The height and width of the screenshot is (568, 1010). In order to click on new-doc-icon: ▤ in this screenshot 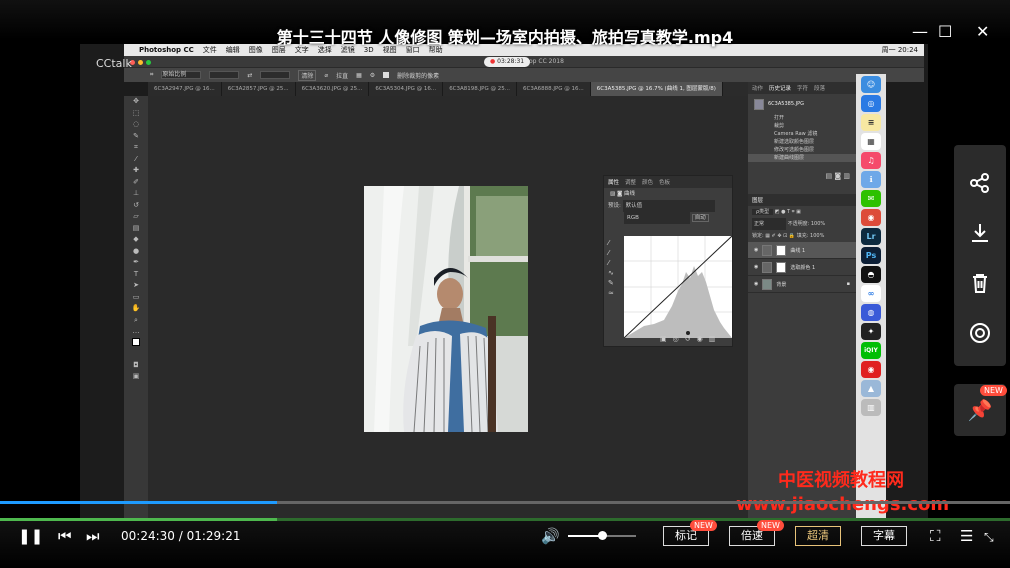, I will do `click(828, 176)`.